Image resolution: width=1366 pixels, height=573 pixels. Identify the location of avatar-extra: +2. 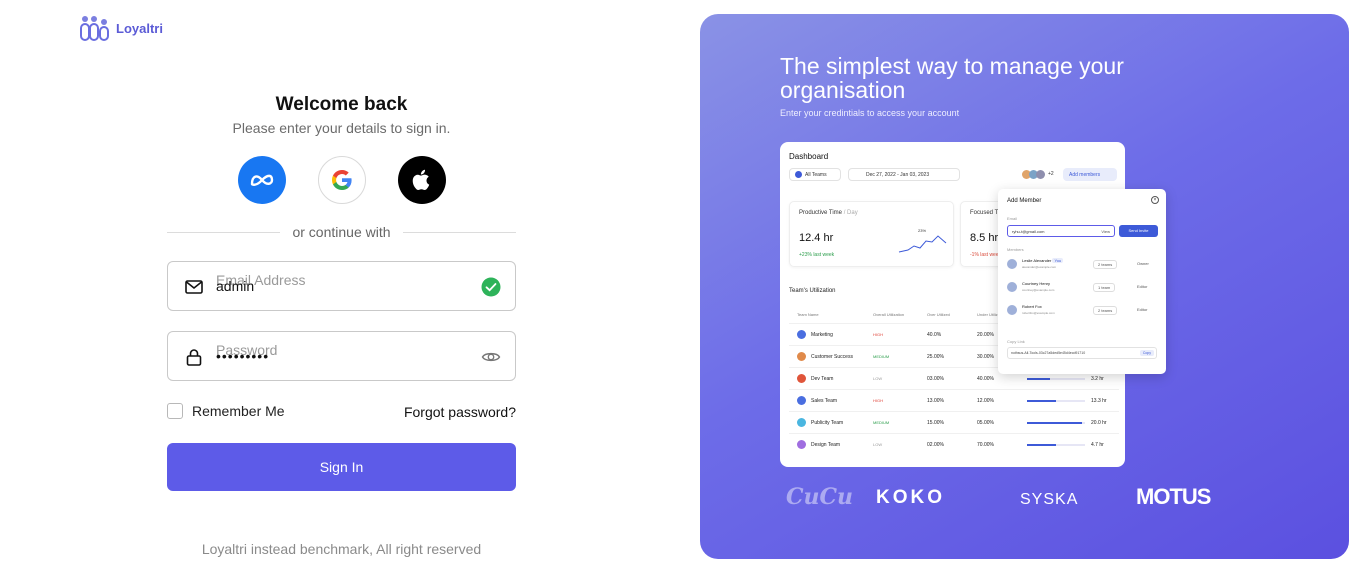
(1051, 174).